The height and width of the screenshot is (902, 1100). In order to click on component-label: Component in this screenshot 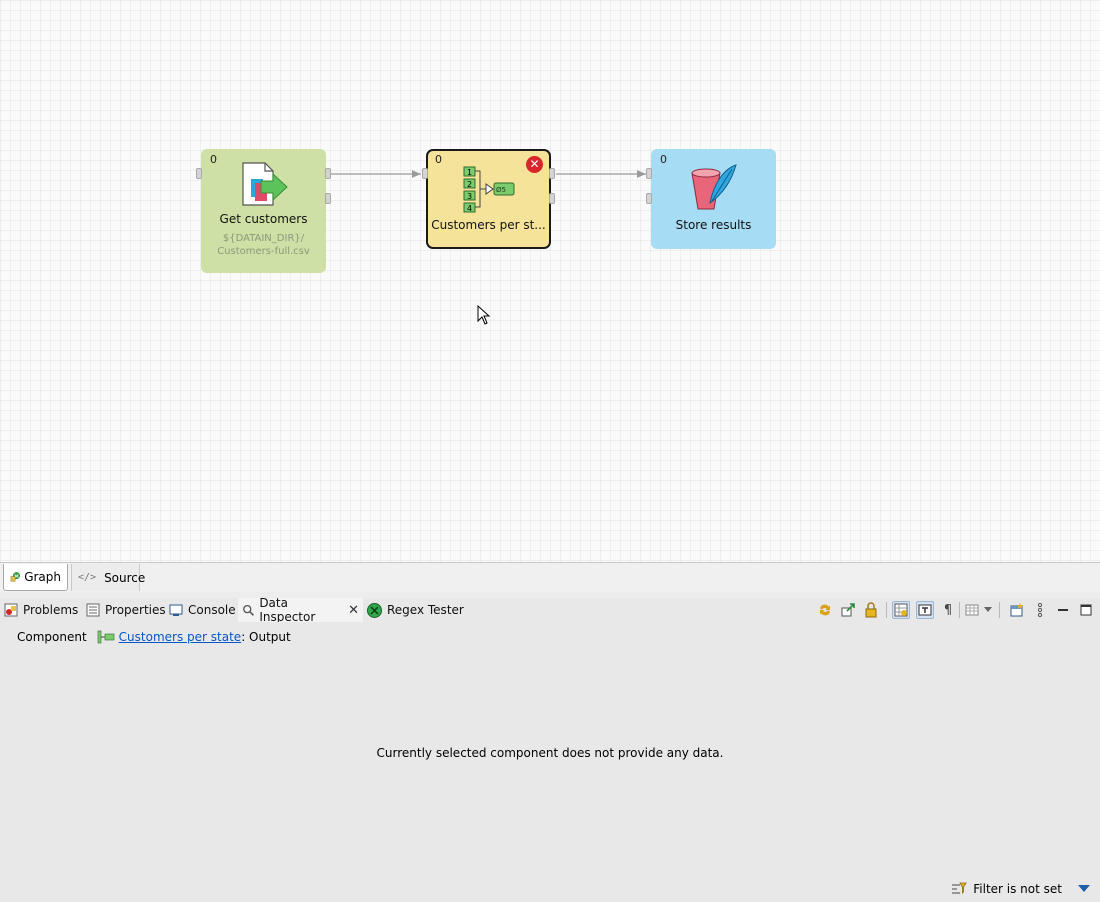, I will do `click(52, 637)`.